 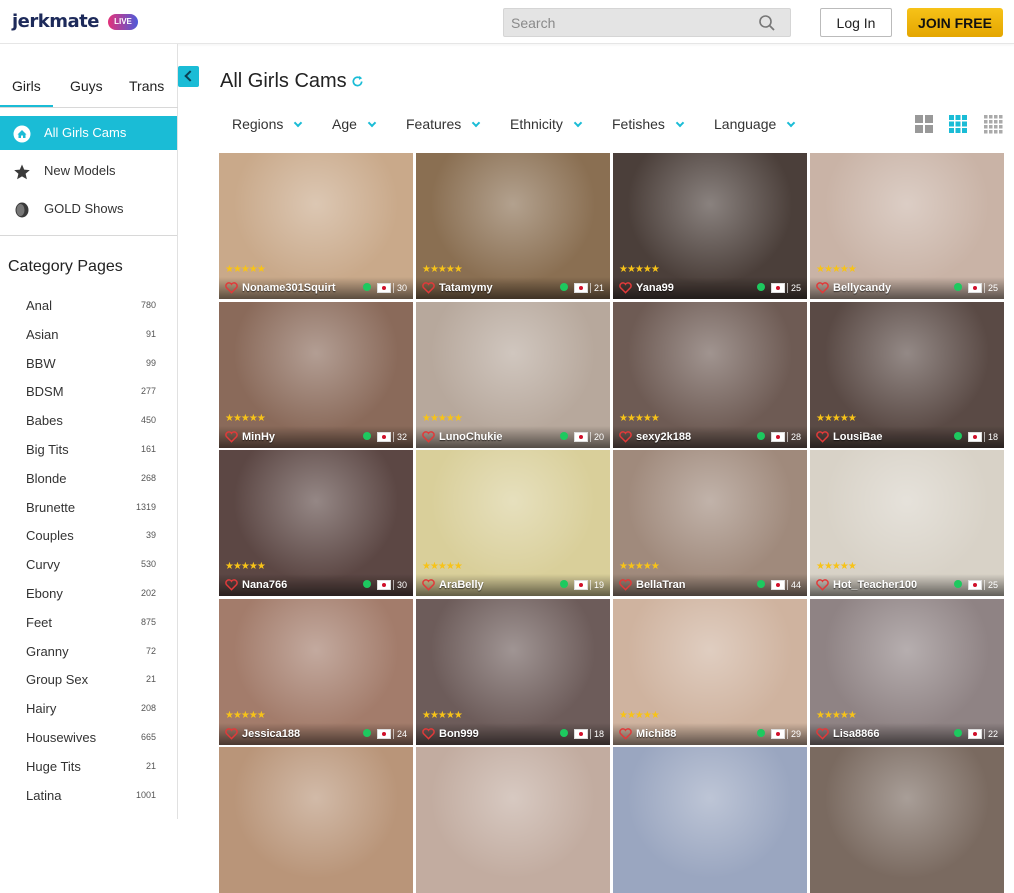 I want to click on nav-new-models: New Models, so click(x=88, y=171).